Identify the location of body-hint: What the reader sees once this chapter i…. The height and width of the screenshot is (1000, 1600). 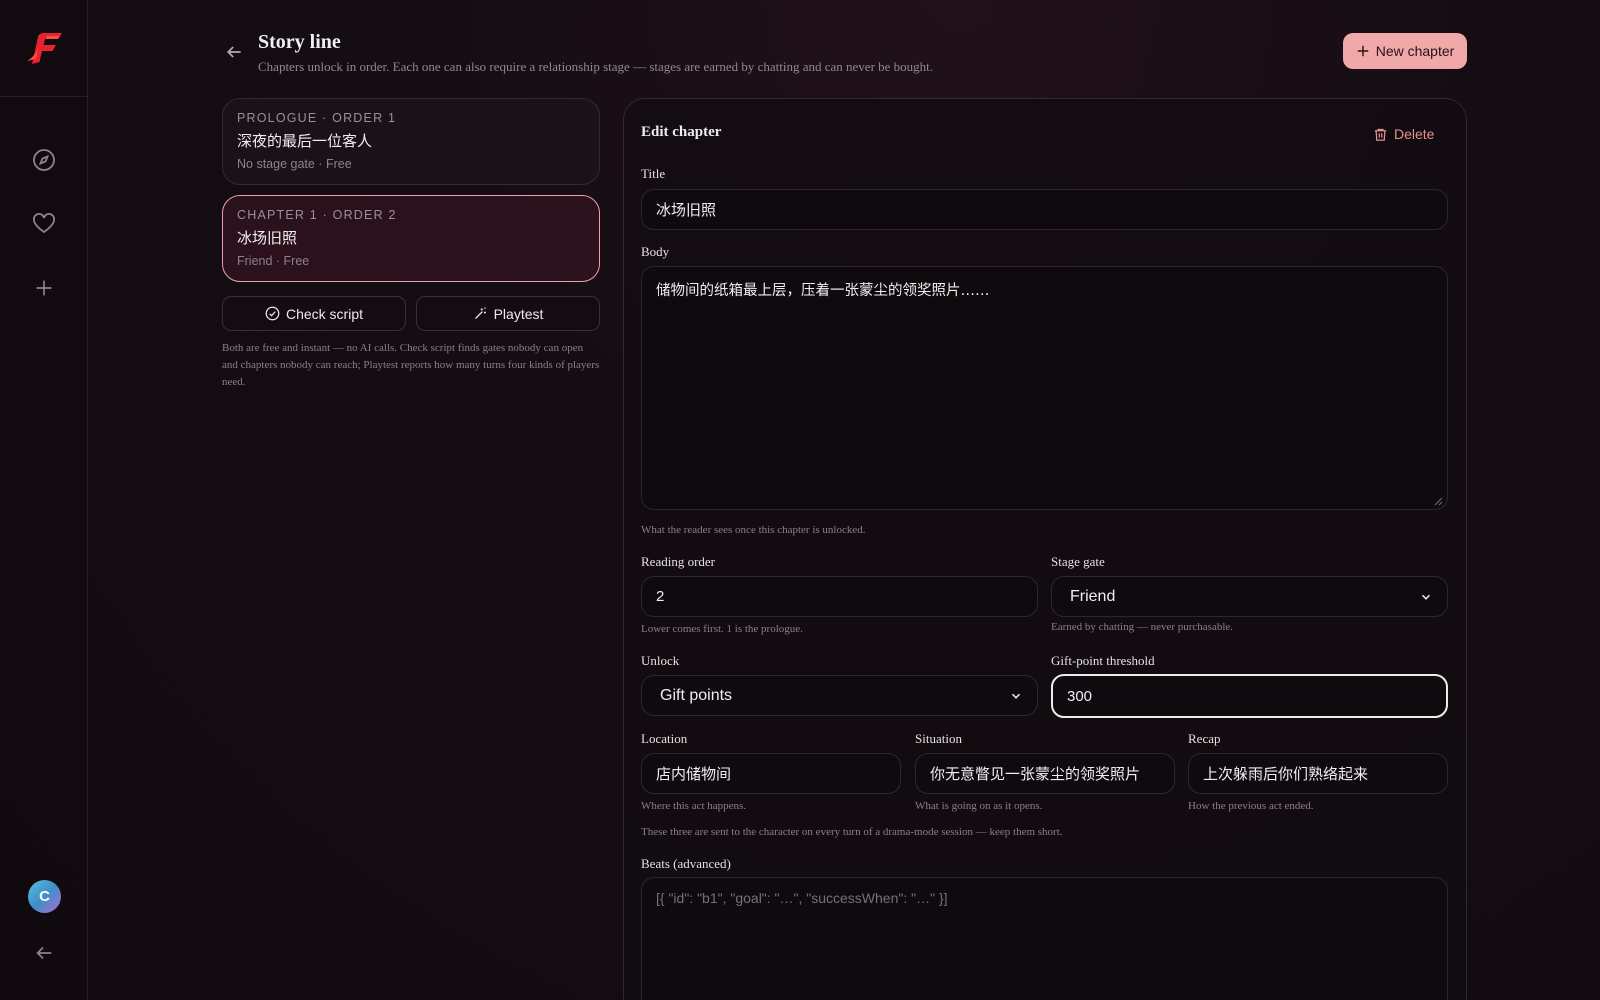
(753, 530).